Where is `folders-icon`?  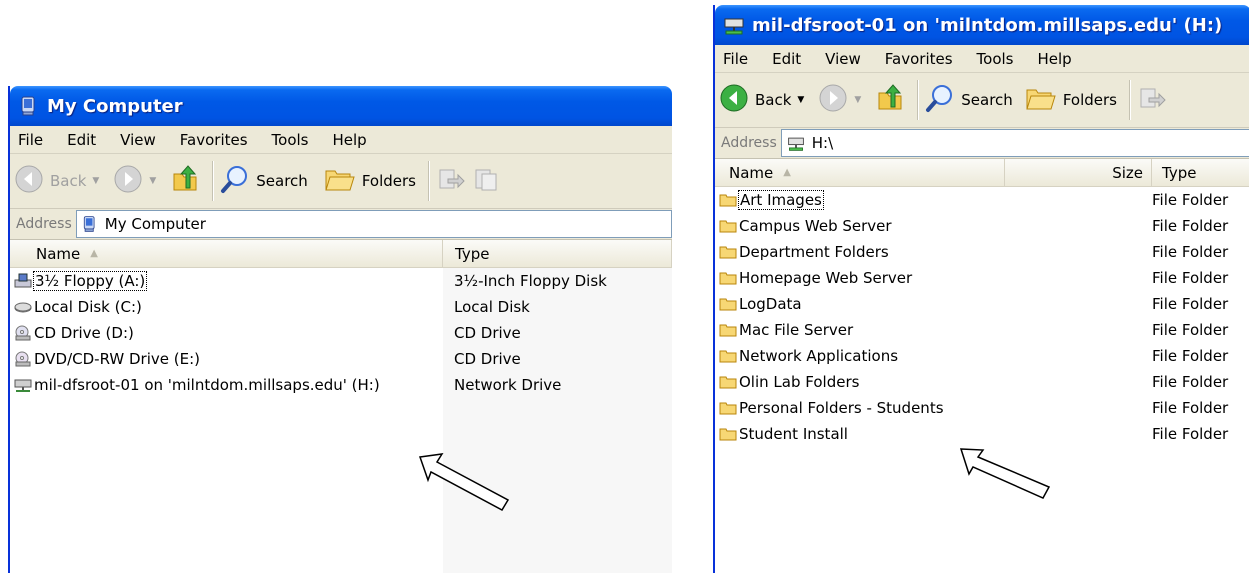 folders-icon is located at coordinates (1041, 100).